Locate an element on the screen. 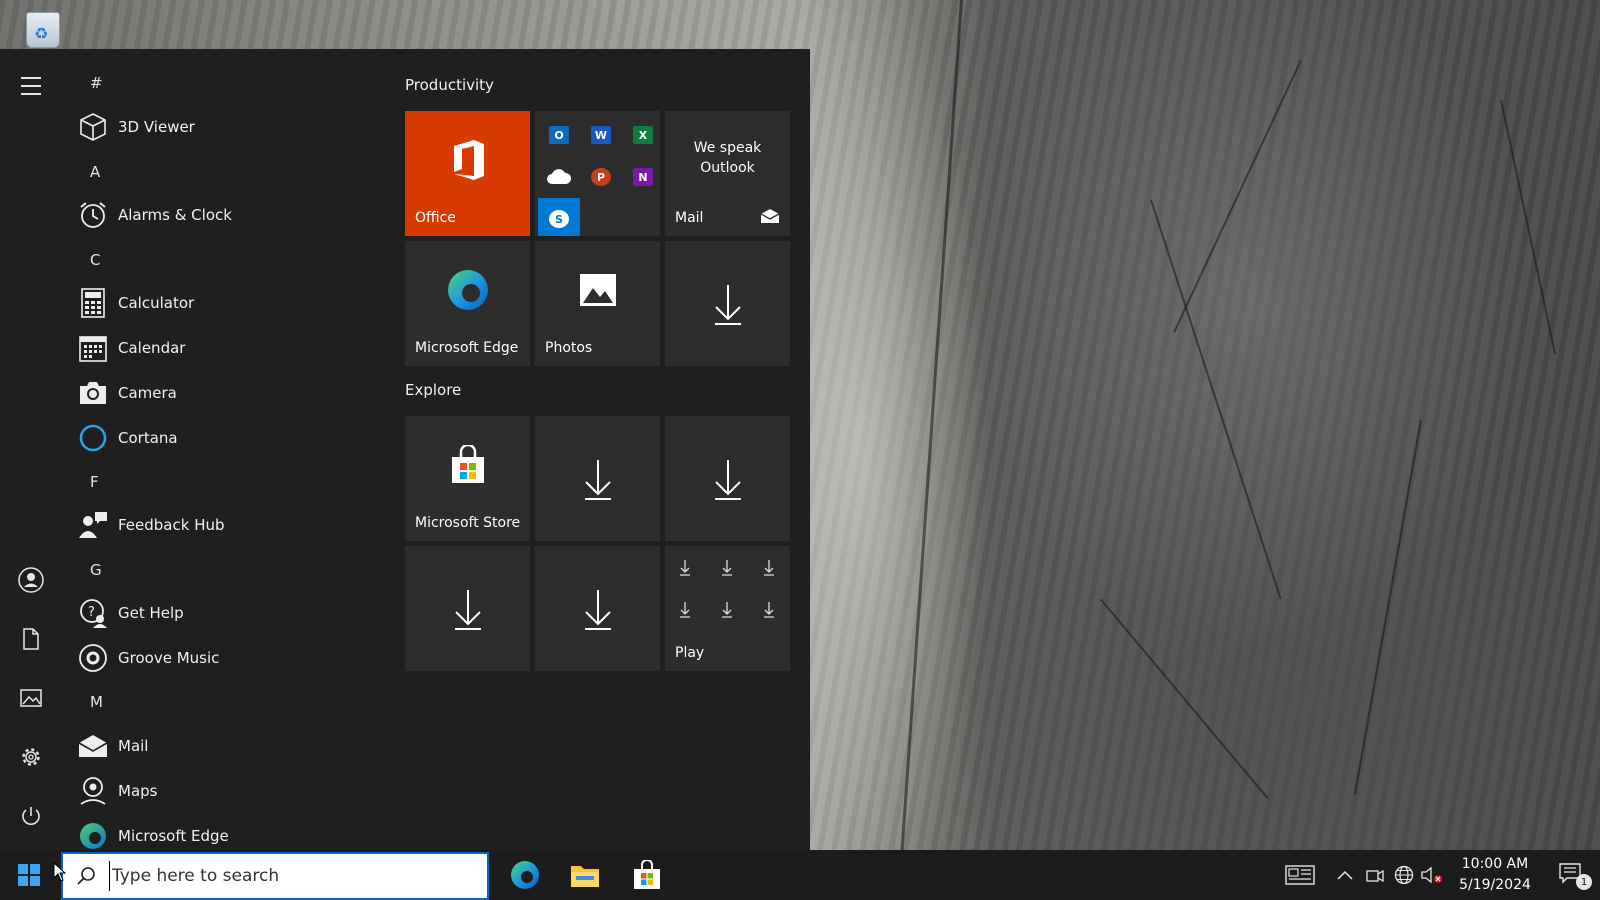 Image resolution: width=1600 pixels, height=900 pixels. app-group-letter: F is located at coordinates (94, 482).